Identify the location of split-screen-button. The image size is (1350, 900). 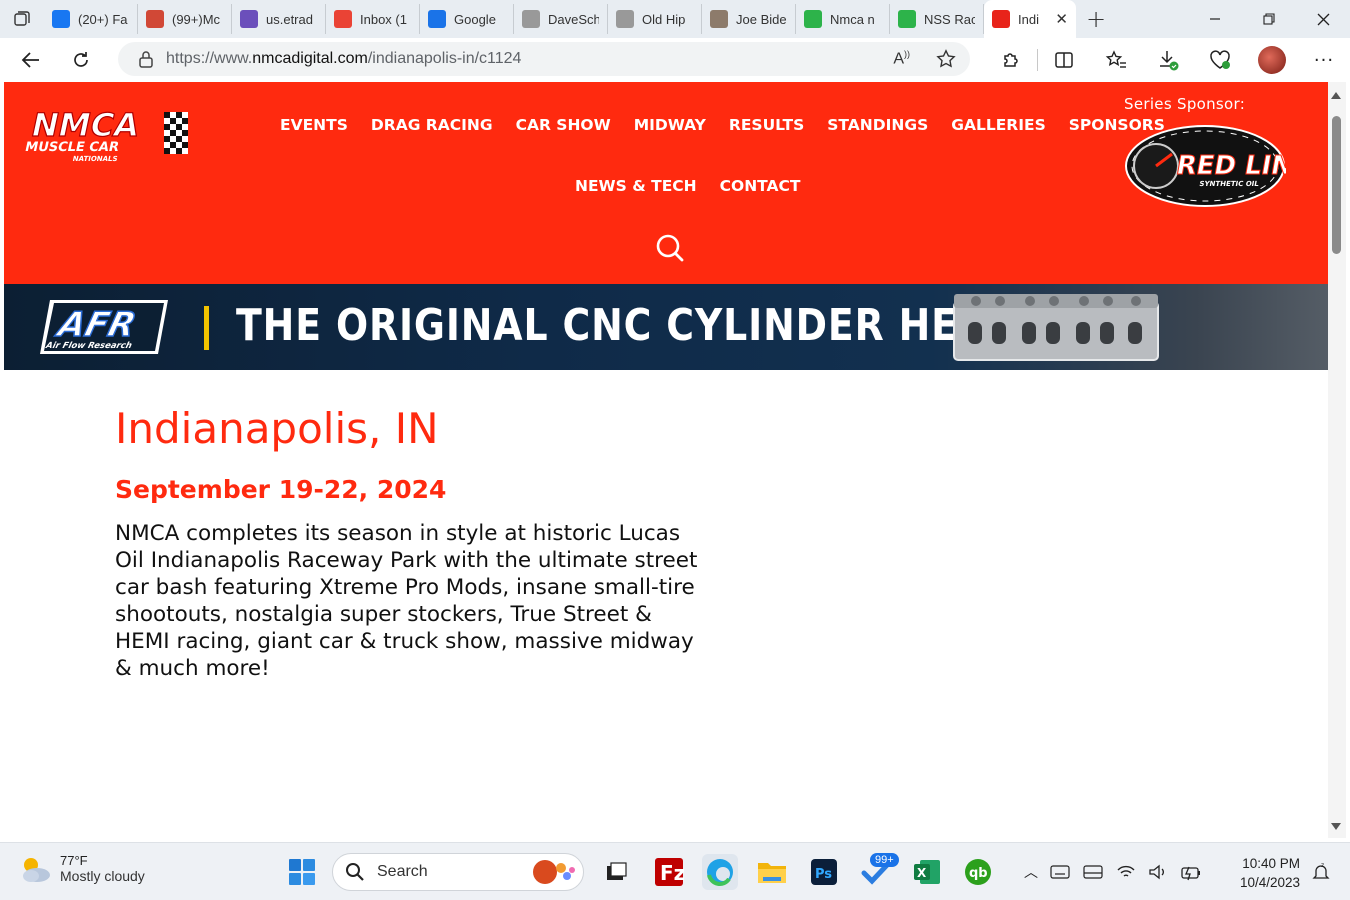
(1064, 60).